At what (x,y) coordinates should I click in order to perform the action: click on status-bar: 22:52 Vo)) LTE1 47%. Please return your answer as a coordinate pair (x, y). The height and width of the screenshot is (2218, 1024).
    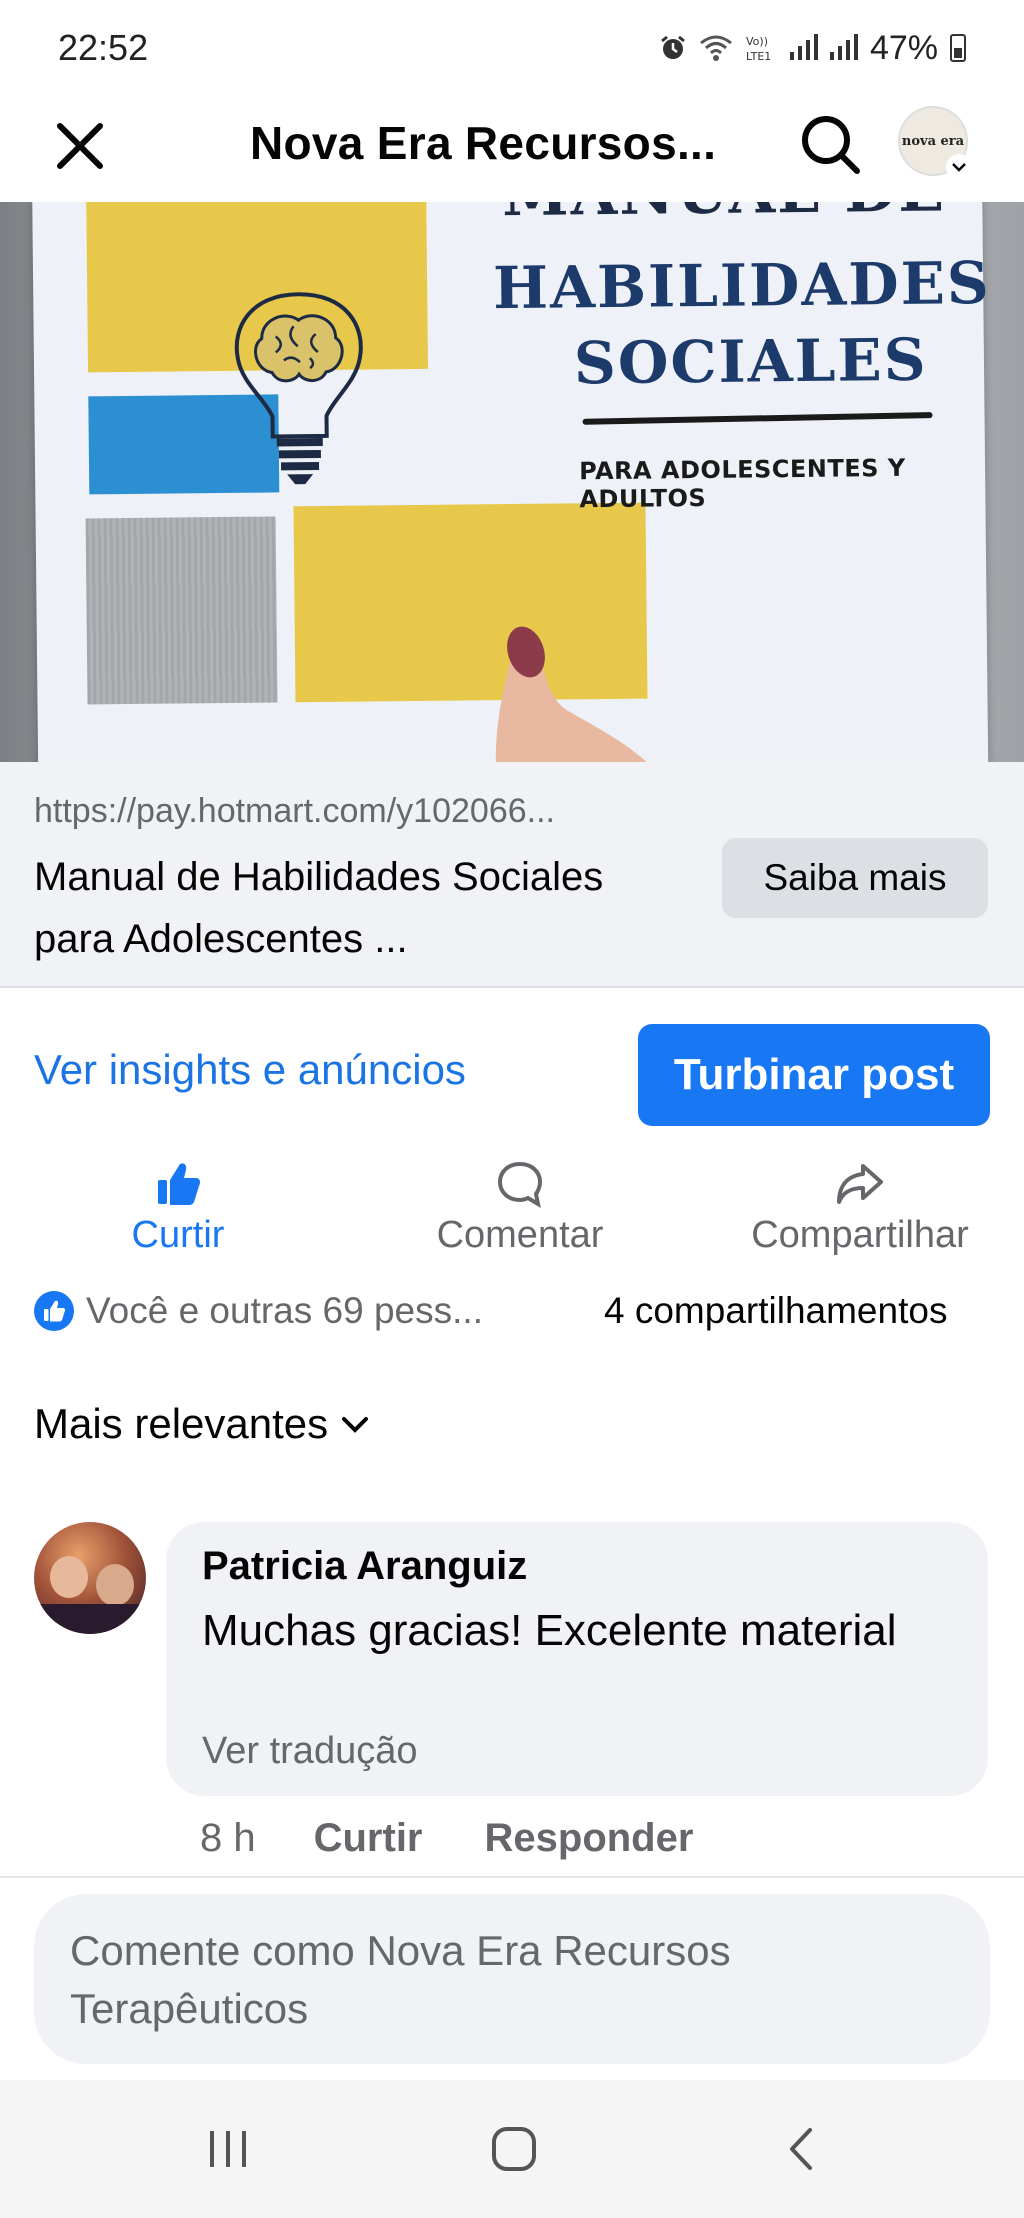
    Looking at the image, I should click on (512, 48).